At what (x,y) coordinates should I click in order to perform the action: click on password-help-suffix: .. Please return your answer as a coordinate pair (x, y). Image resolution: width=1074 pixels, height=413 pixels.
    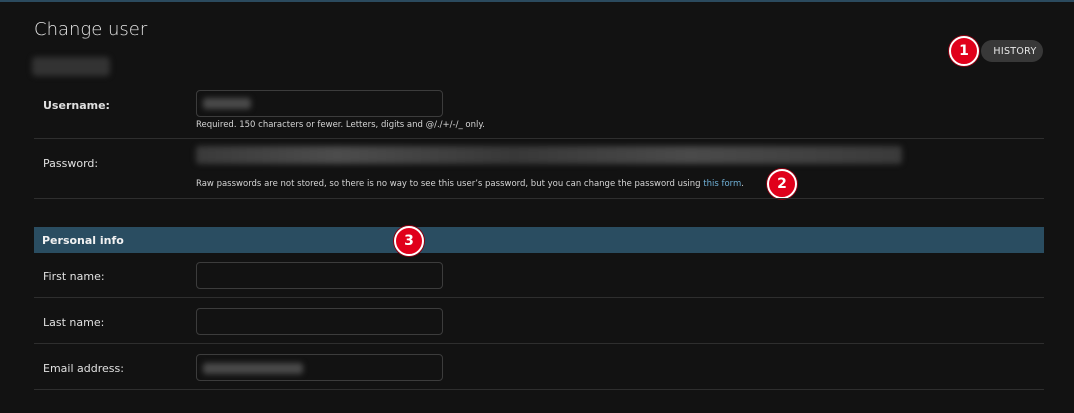
    Looking at the image, I should click on (742, 184).